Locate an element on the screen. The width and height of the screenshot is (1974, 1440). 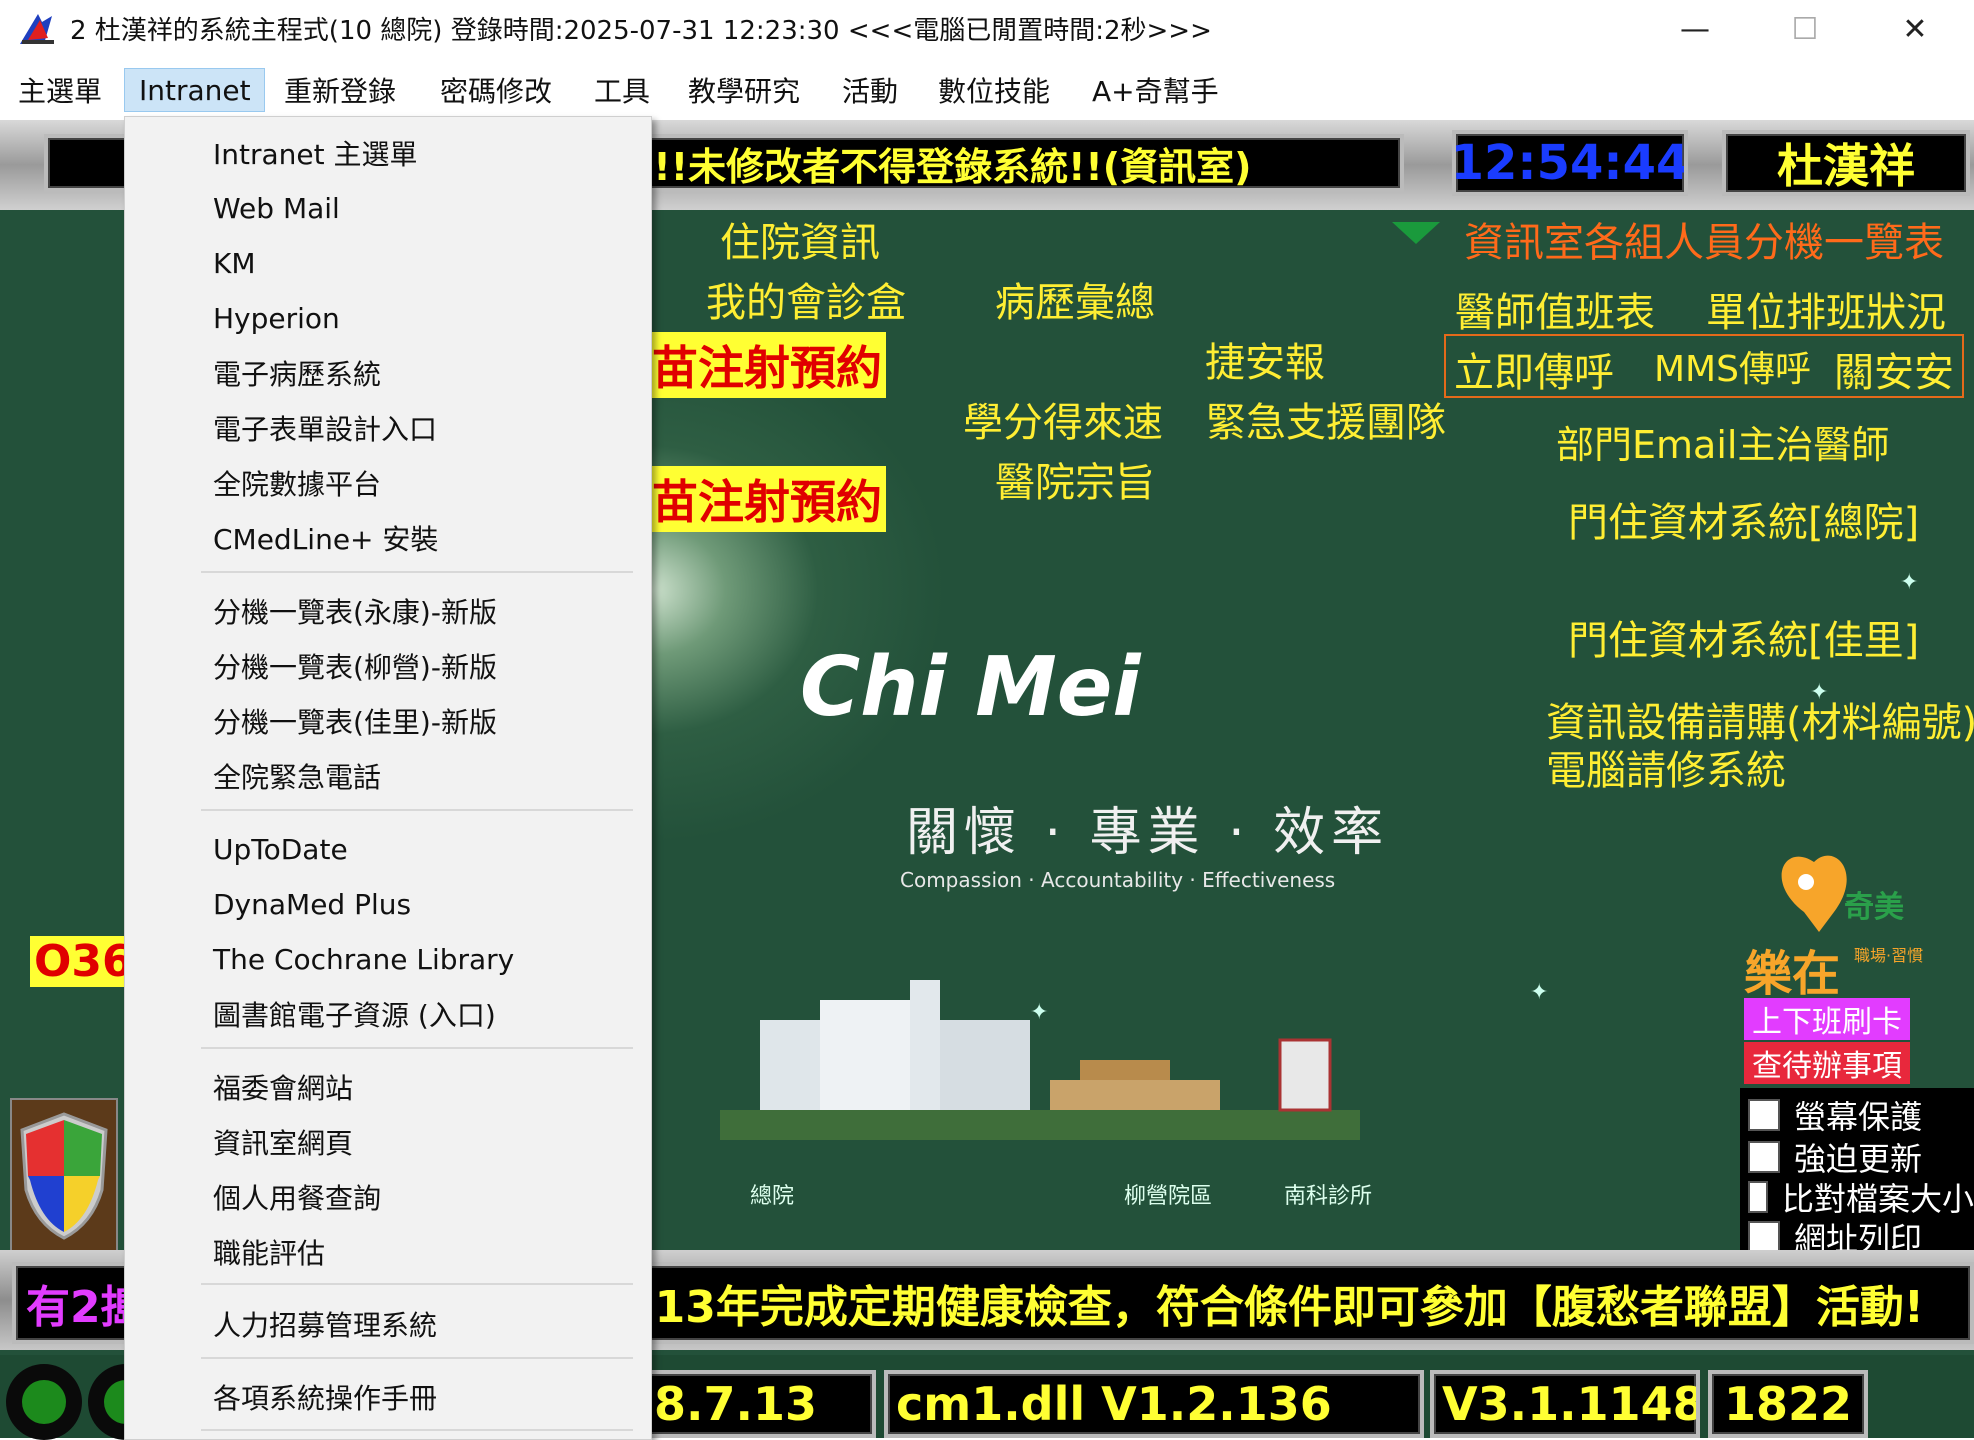
menu-relogin: 重新登錄 is located at coordinates (340, 90).